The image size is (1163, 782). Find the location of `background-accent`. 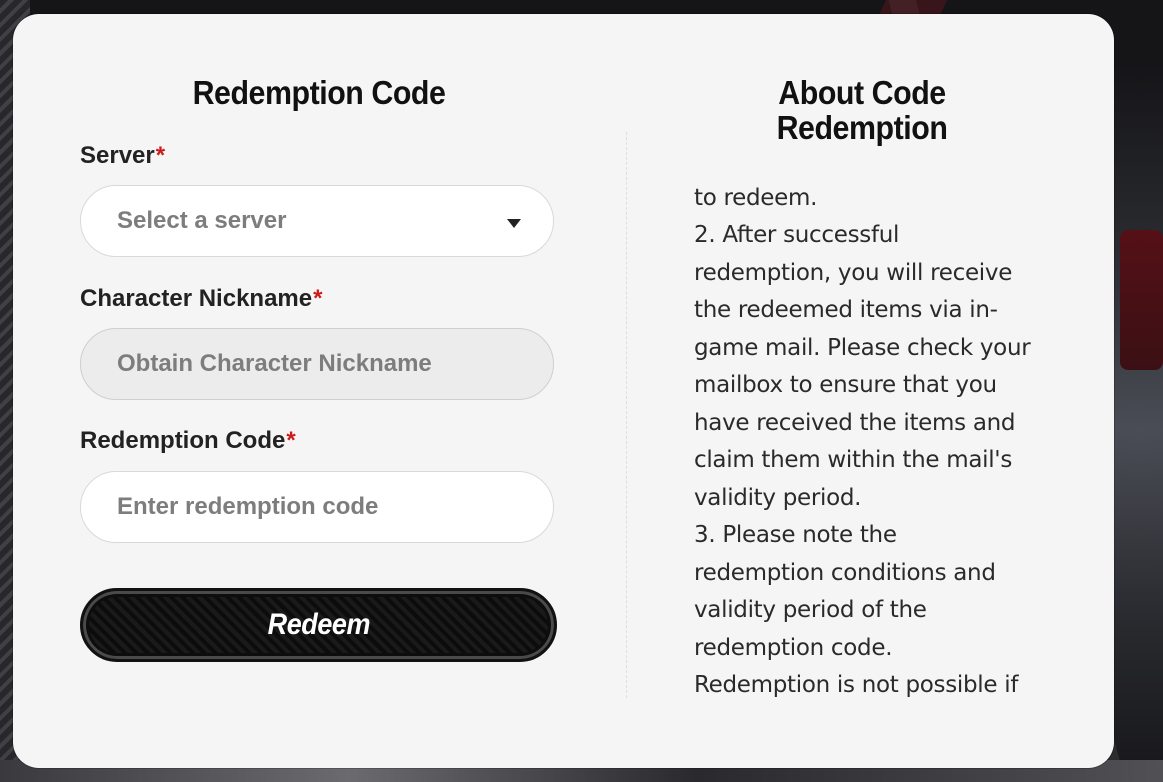

background-accent is located at coordinates (1141, 300).